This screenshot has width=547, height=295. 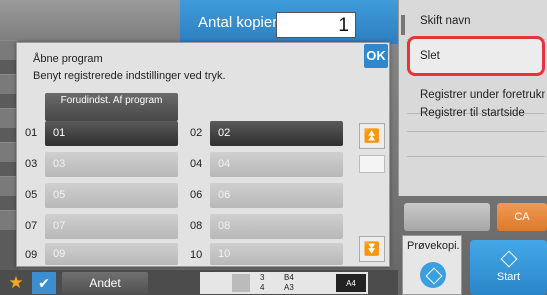 What do you see at coordinates (31, 164) in the screenshot?
I see `program-number: 03` at bounding box center [31, 164].